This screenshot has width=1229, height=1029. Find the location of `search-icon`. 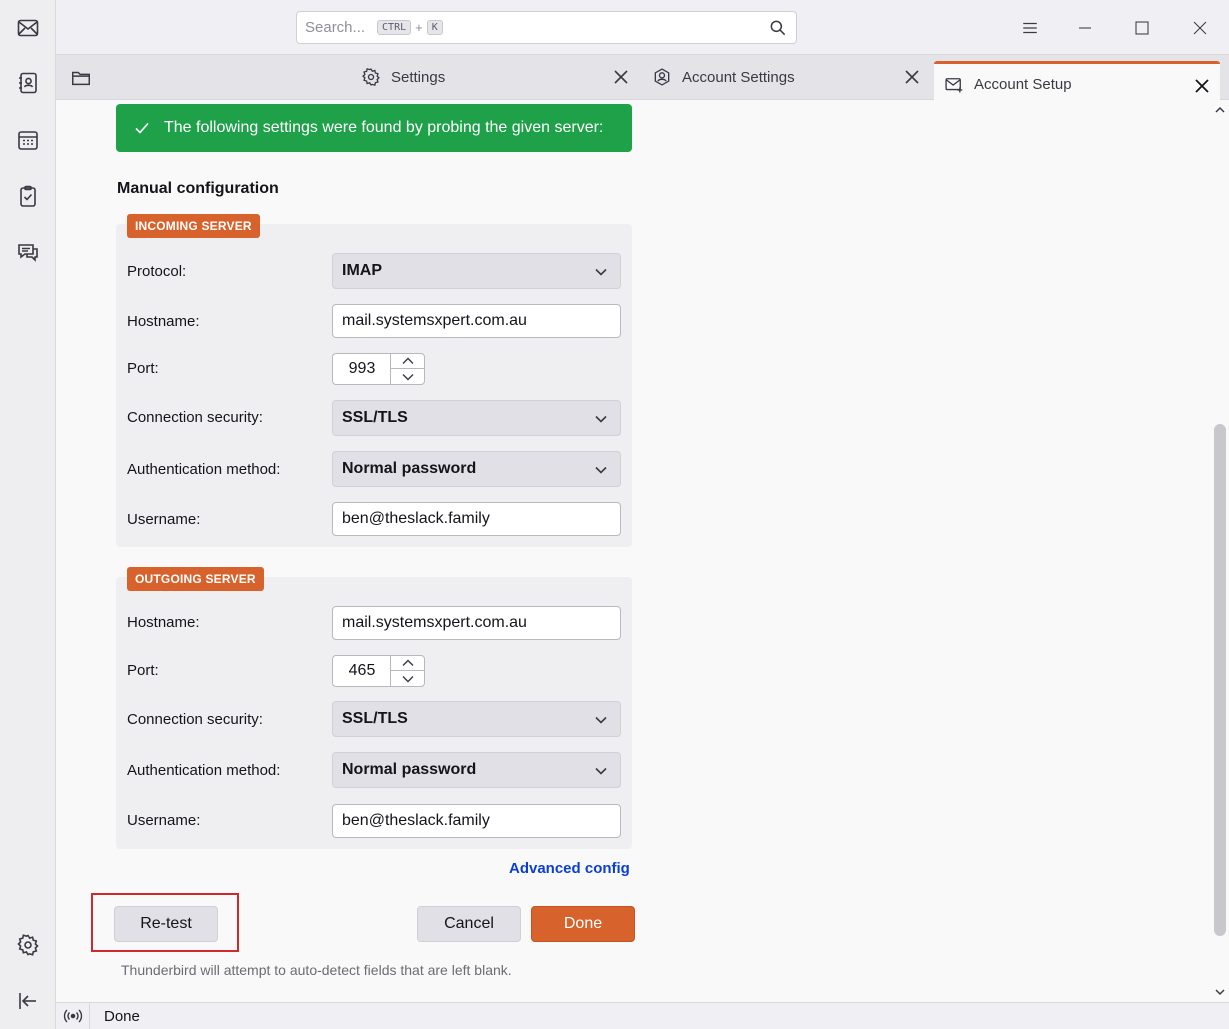

search-icon is located at coordinates (778, 28).